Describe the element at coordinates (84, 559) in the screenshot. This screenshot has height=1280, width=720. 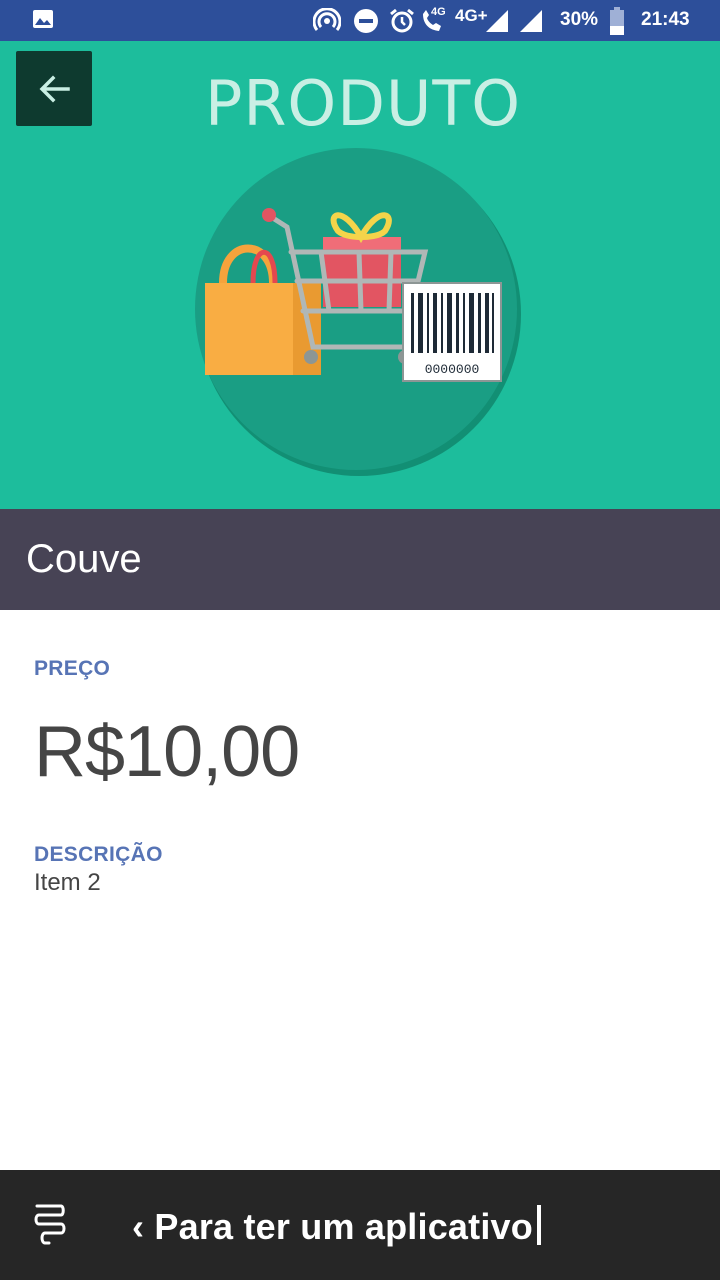
I see `product-name: Couve` at that location.